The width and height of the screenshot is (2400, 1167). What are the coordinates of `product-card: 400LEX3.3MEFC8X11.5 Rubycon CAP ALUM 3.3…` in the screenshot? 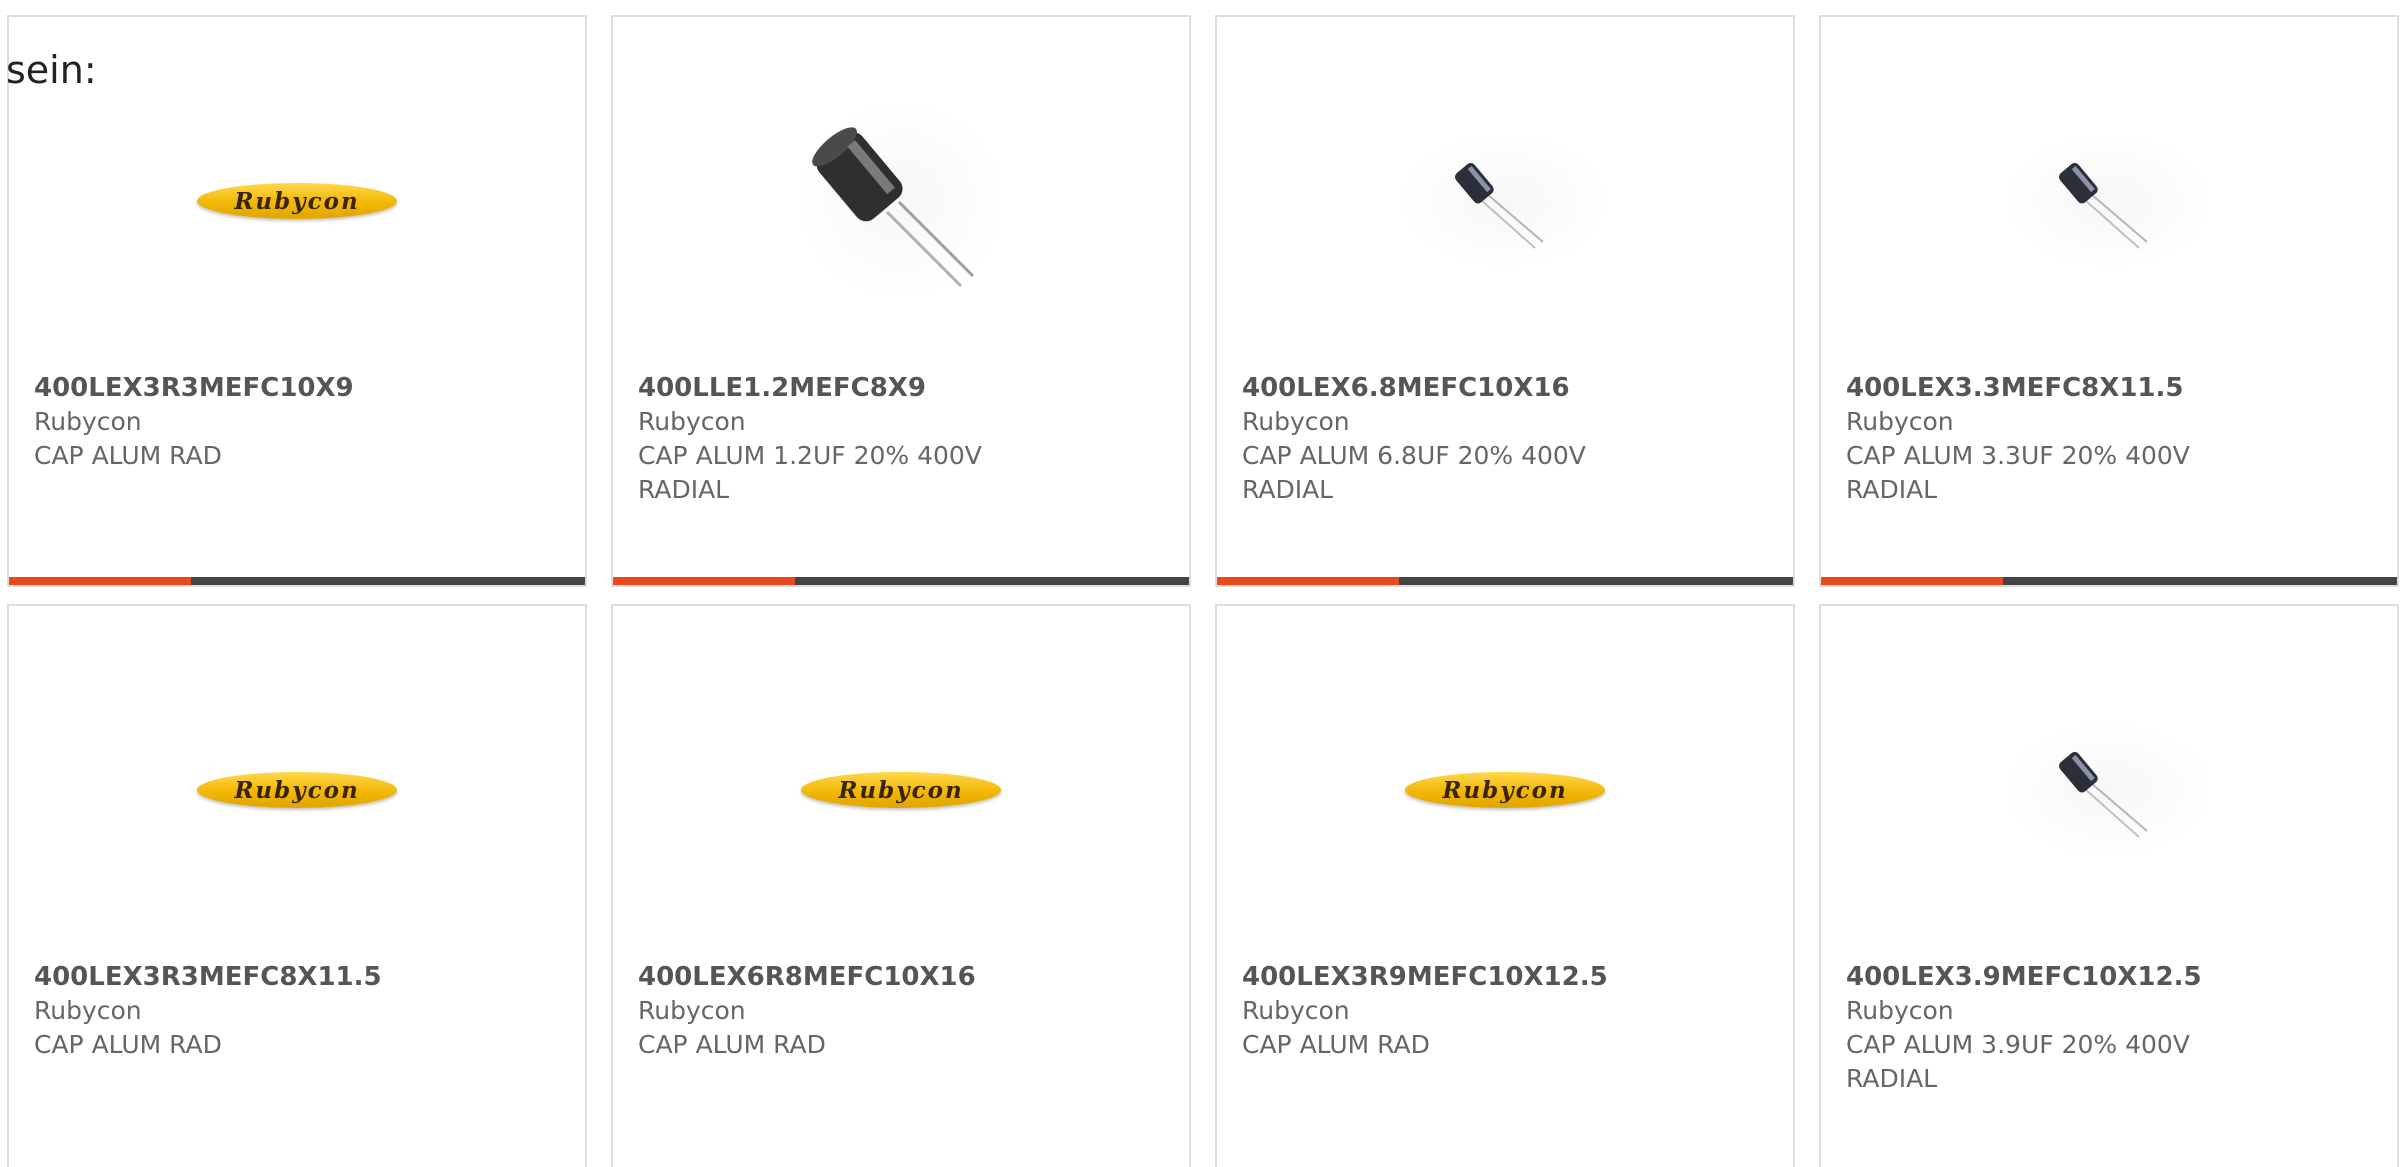 It's located at (2109, 301).